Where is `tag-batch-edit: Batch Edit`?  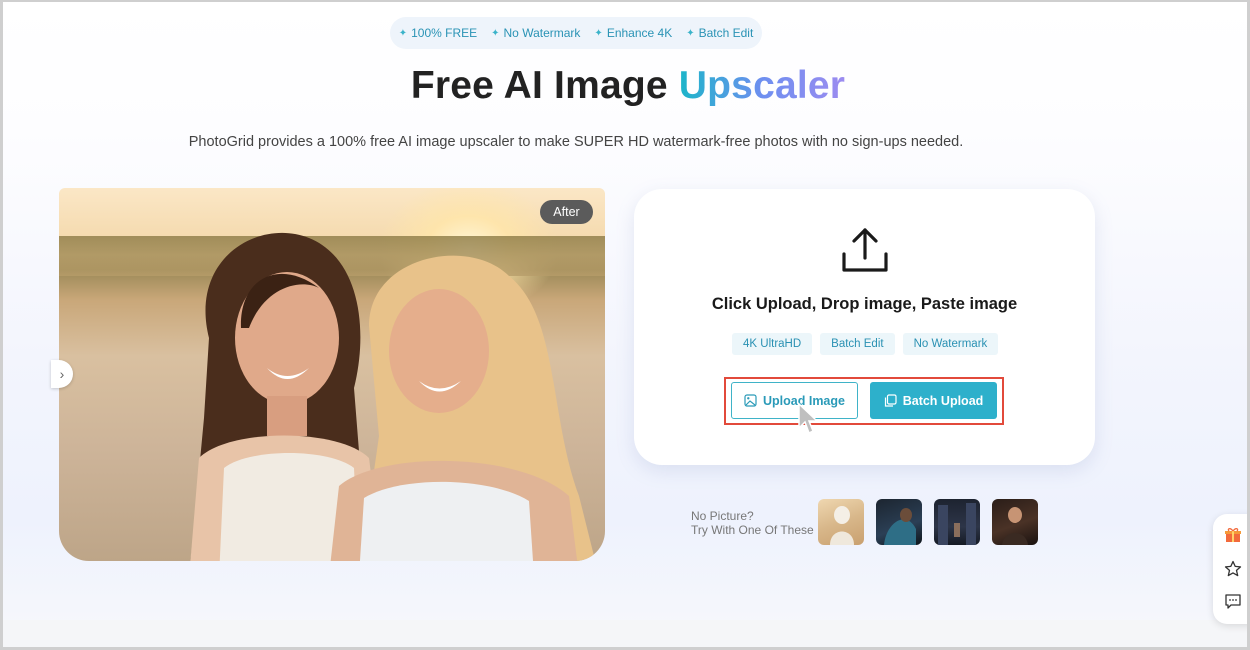 tag-batch-edit: Batch Edit is located at coordinates (857, 344).